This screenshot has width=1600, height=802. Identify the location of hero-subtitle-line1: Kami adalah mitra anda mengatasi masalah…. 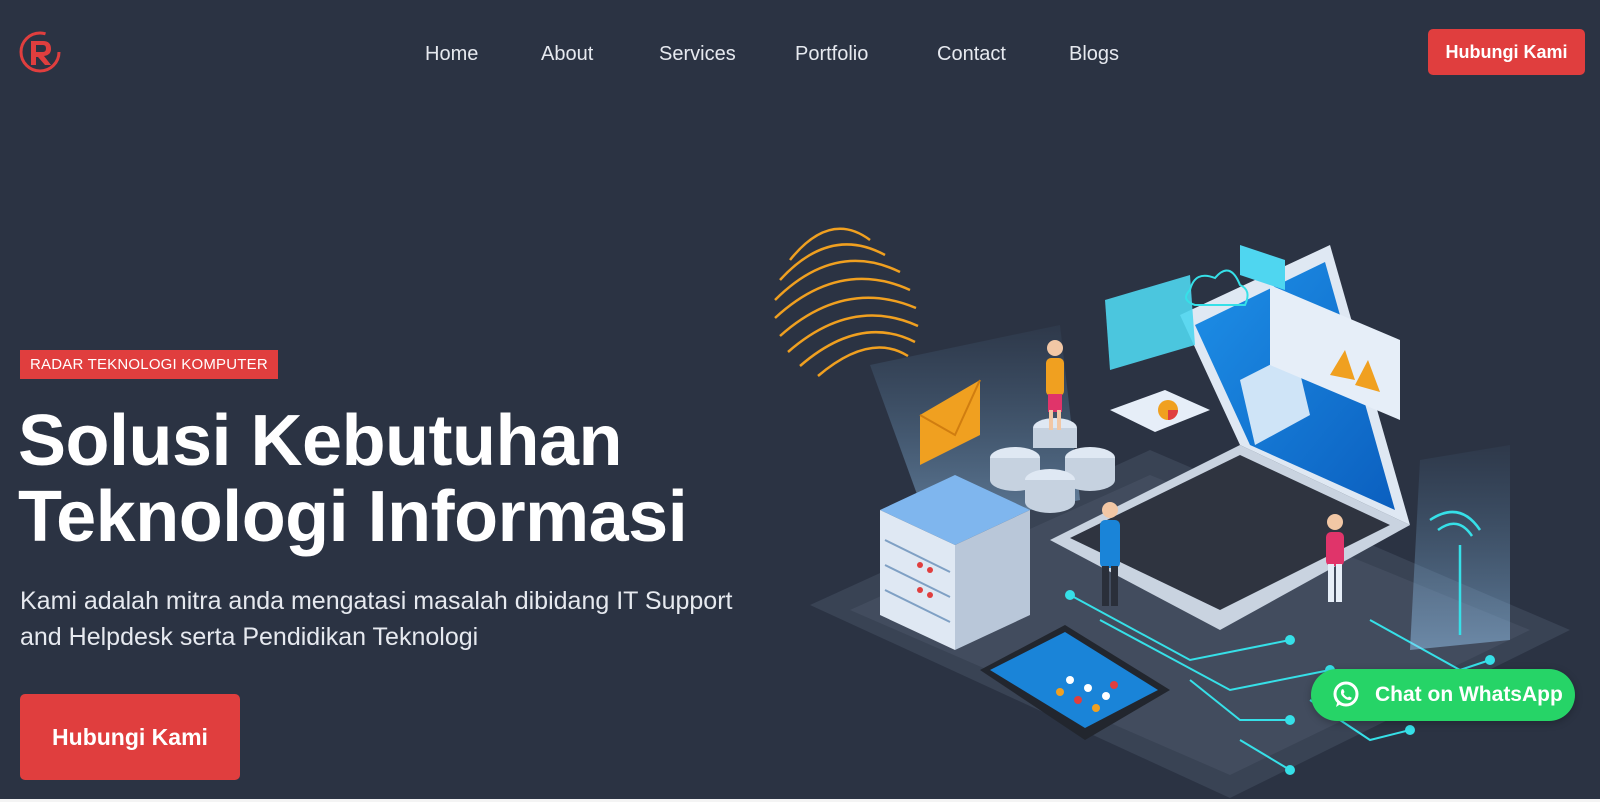
(376, 601).